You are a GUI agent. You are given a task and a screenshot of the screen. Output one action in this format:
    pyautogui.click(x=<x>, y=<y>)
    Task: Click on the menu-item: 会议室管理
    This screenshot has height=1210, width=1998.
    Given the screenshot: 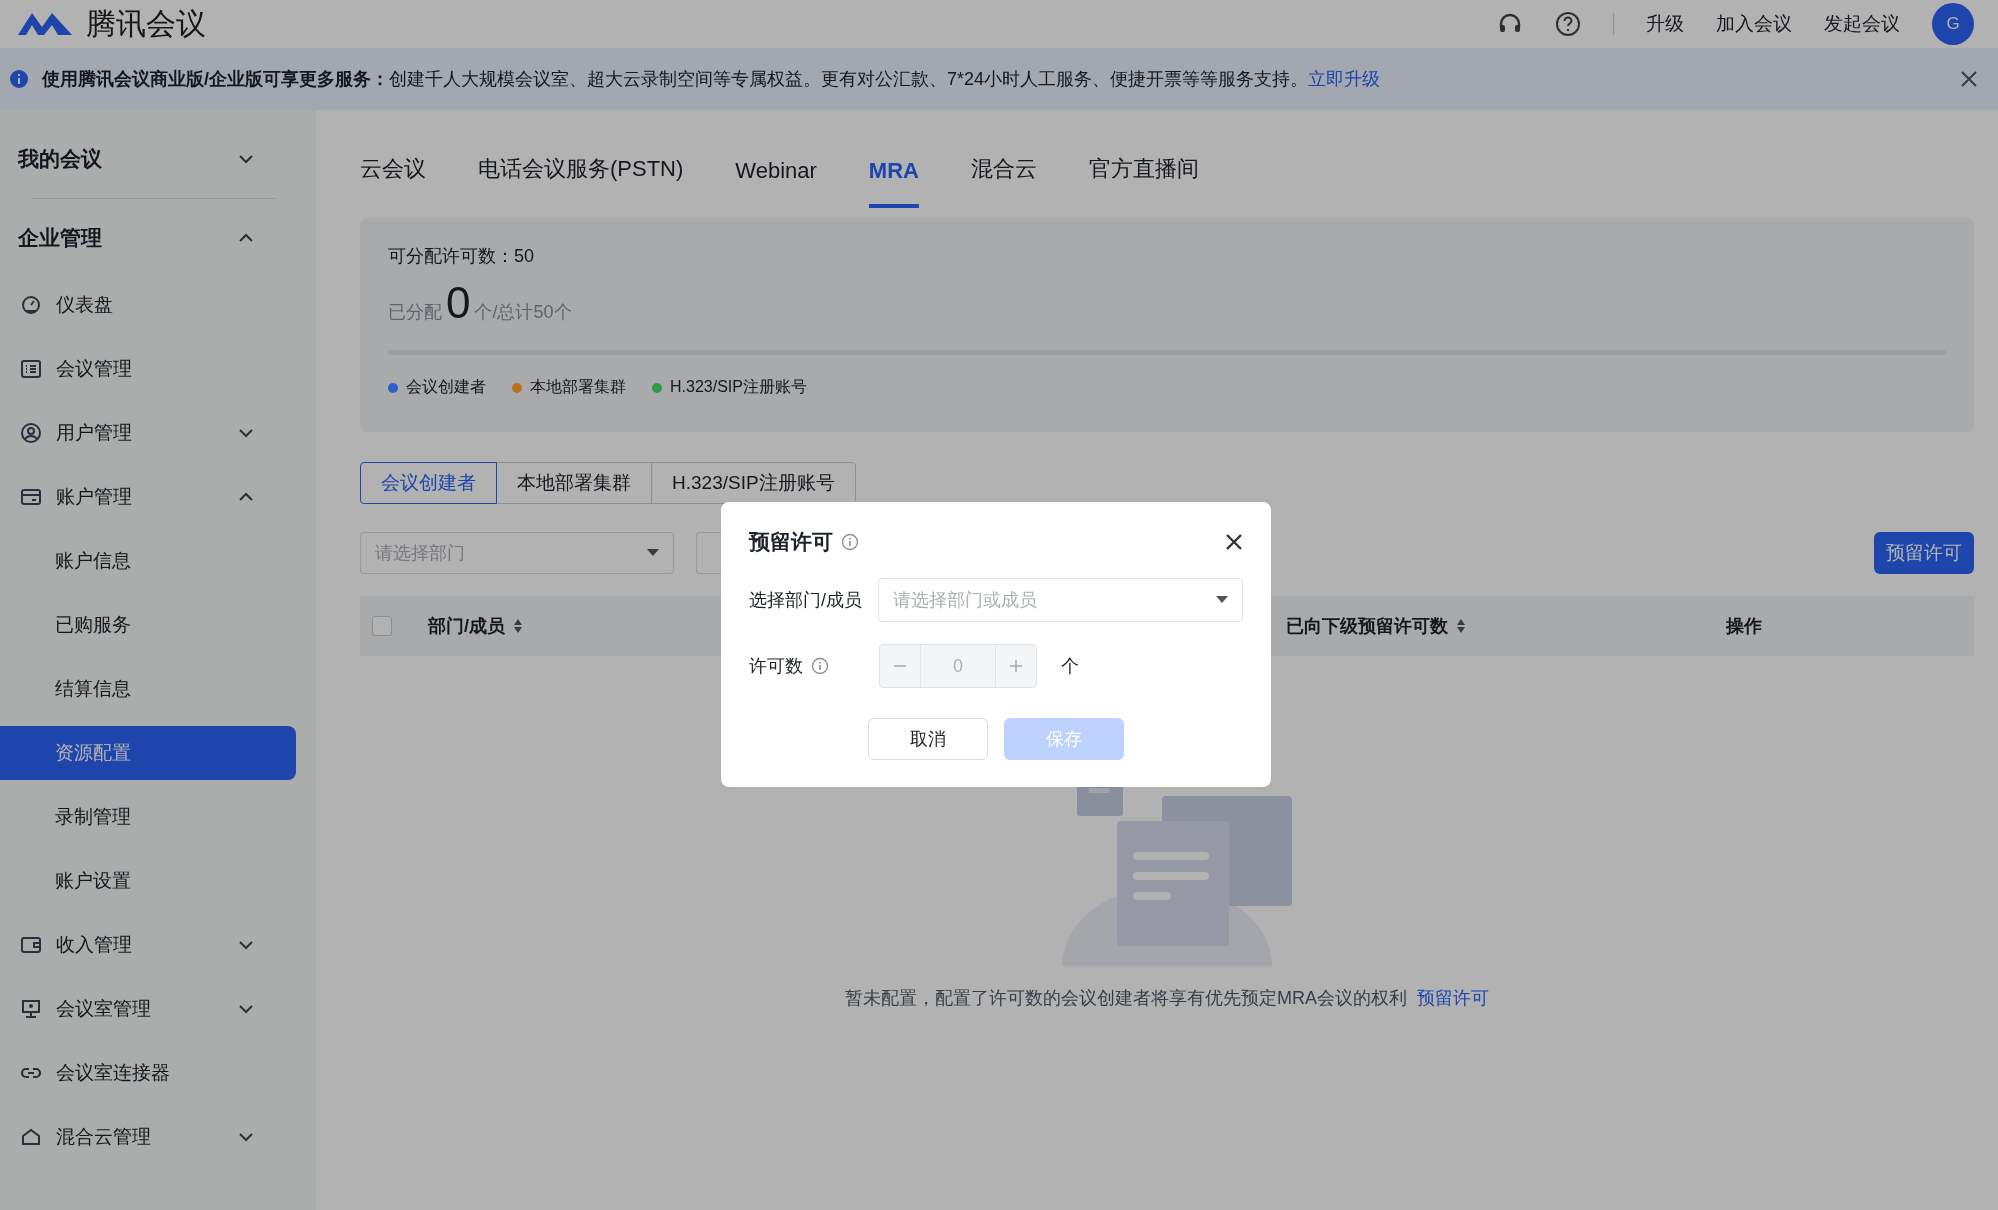 What is the action you would take?
    pyautogui.click(x=148, y=1009)
    